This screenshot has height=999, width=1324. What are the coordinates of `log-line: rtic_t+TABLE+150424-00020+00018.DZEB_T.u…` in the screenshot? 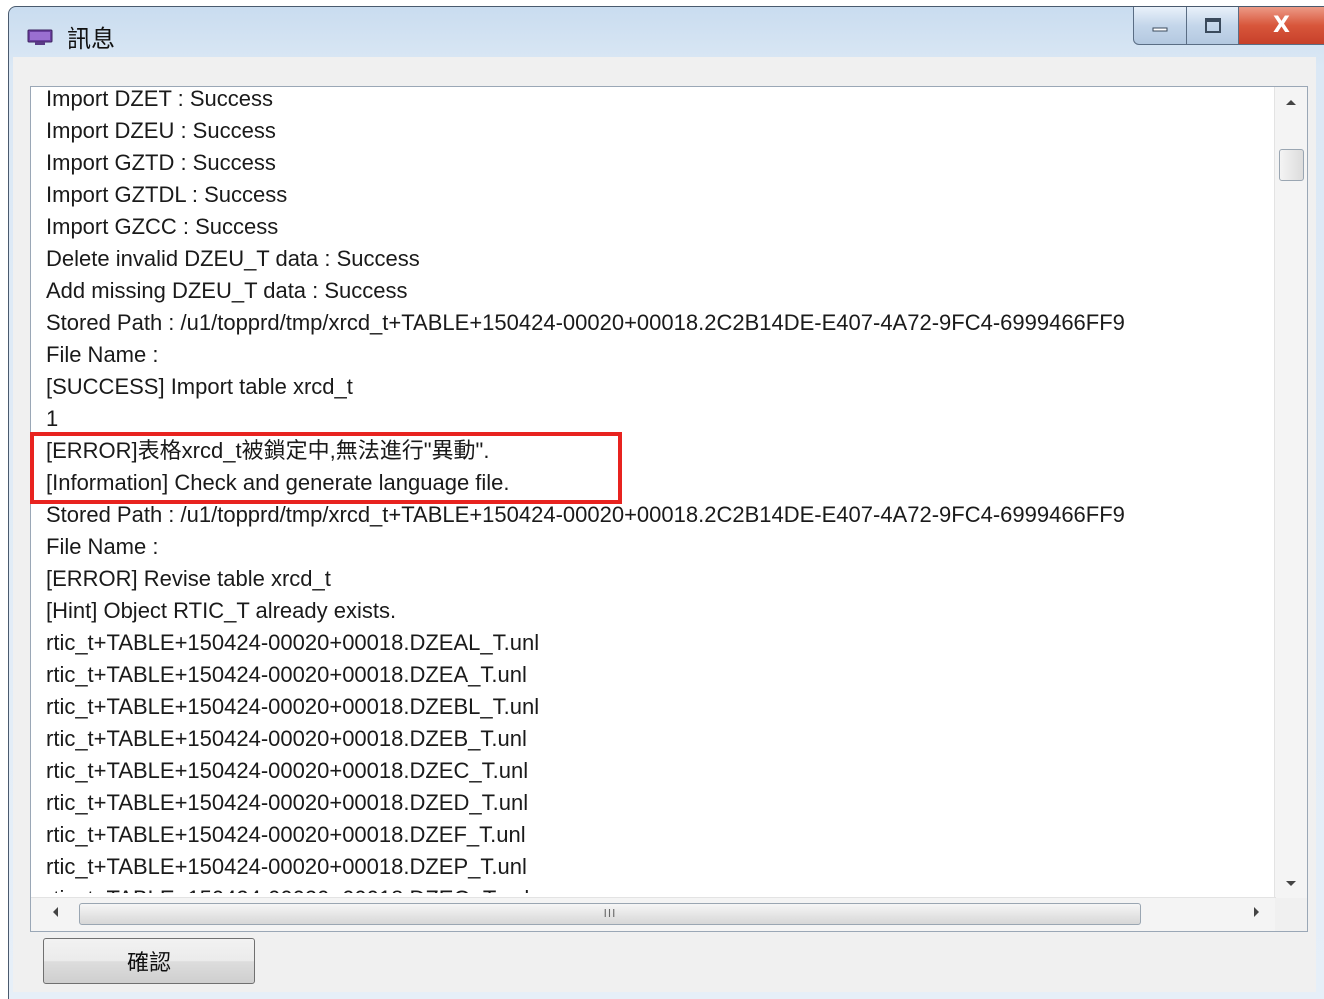 It's located at (286, 738).